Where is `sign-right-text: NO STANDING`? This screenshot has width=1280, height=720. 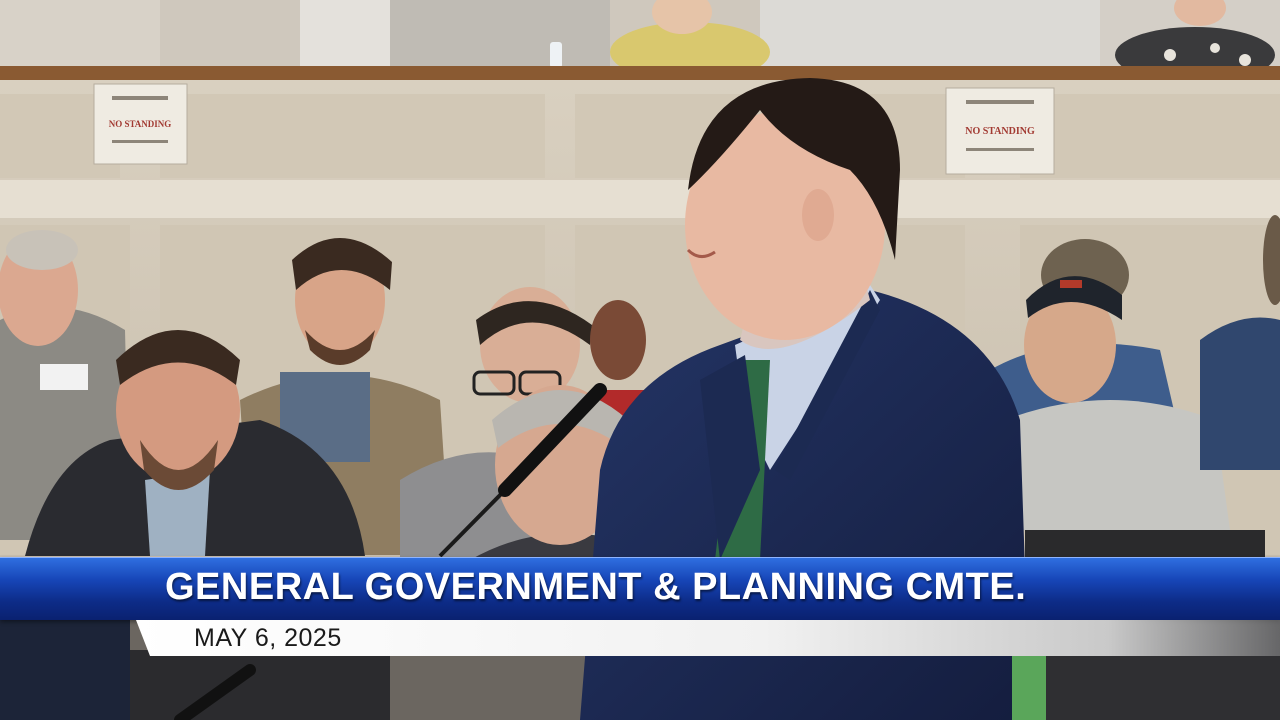 sign-right-text: NO STANDING is located at coordinates (1000, 131).